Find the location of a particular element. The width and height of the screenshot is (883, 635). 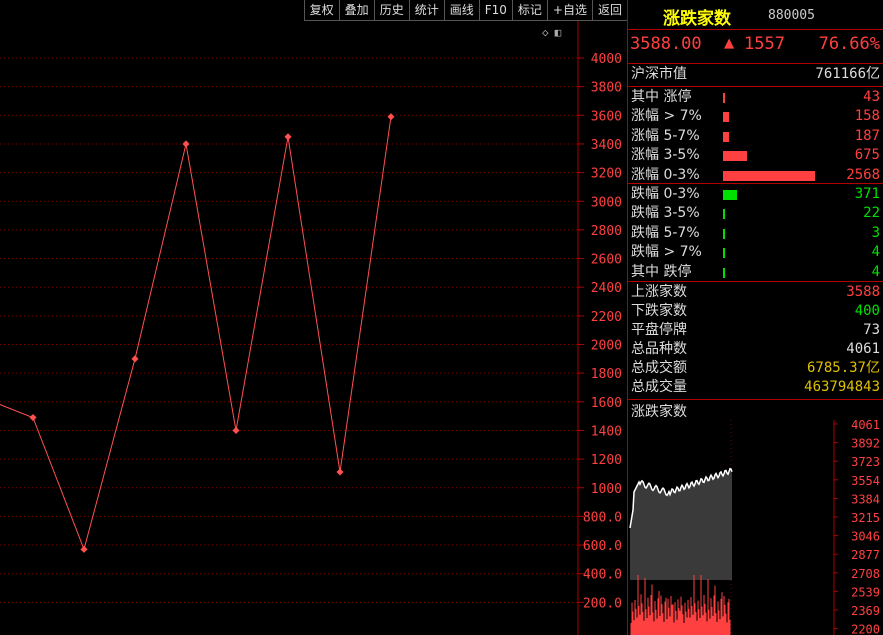

y-tick-label: 2800 is located at coordinates (606, 231).